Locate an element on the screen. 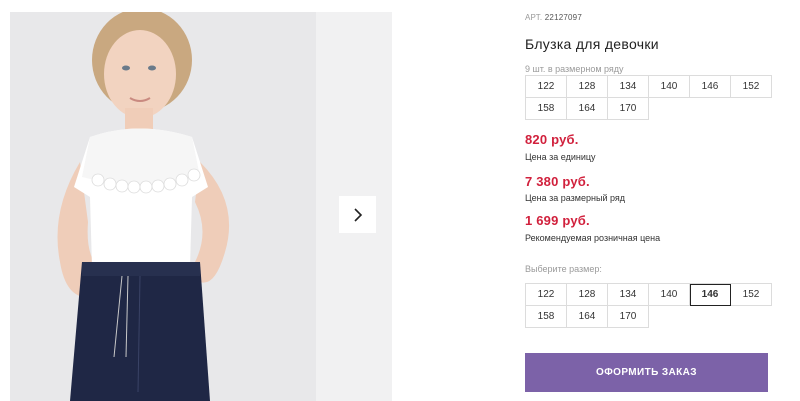  choose-size-label: Выберите размер: is located at coordinates (563, 269).